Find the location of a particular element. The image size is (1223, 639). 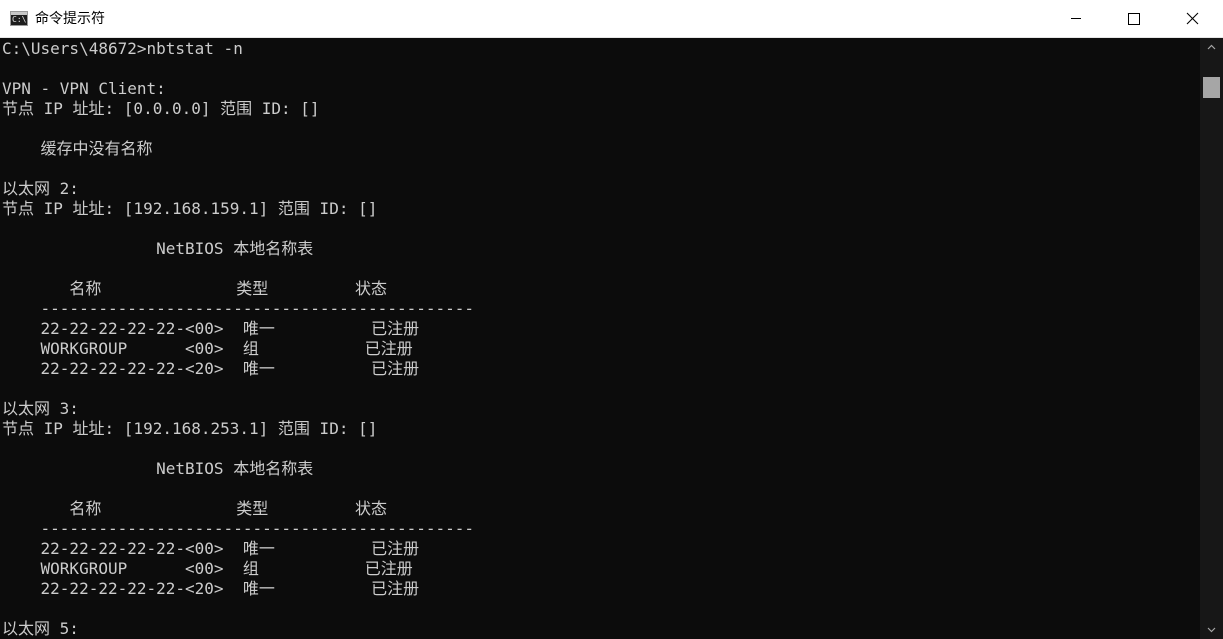

scroll-up-button is located at coordinates (1211, 47).